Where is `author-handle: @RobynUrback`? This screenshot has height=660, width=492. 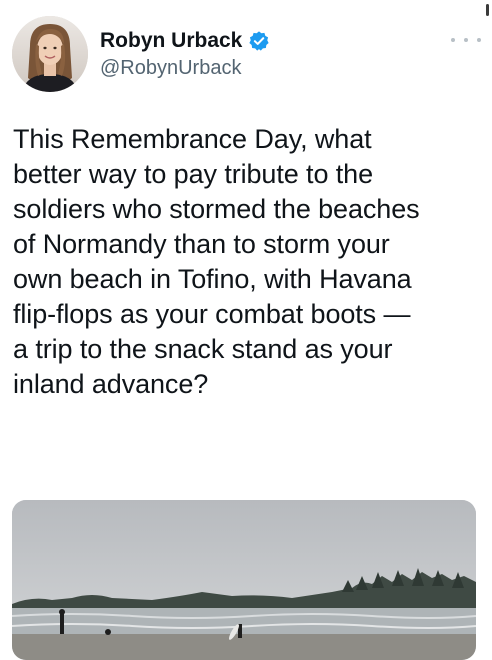 author-handle: @RobynUrback is located at coordinates (170, 68).